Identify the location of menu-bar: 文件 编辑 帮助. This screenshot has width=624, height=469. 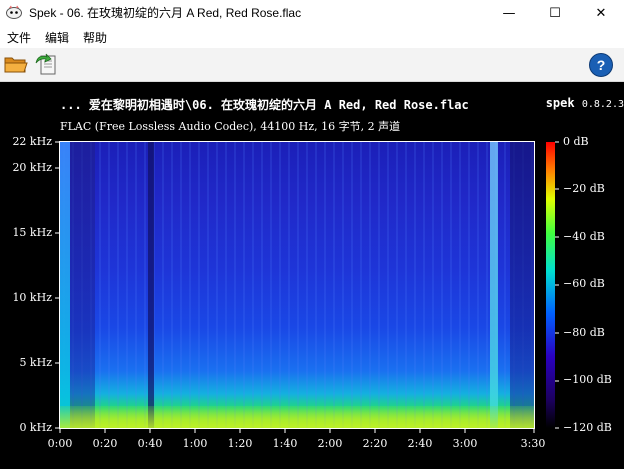
(312, 37).